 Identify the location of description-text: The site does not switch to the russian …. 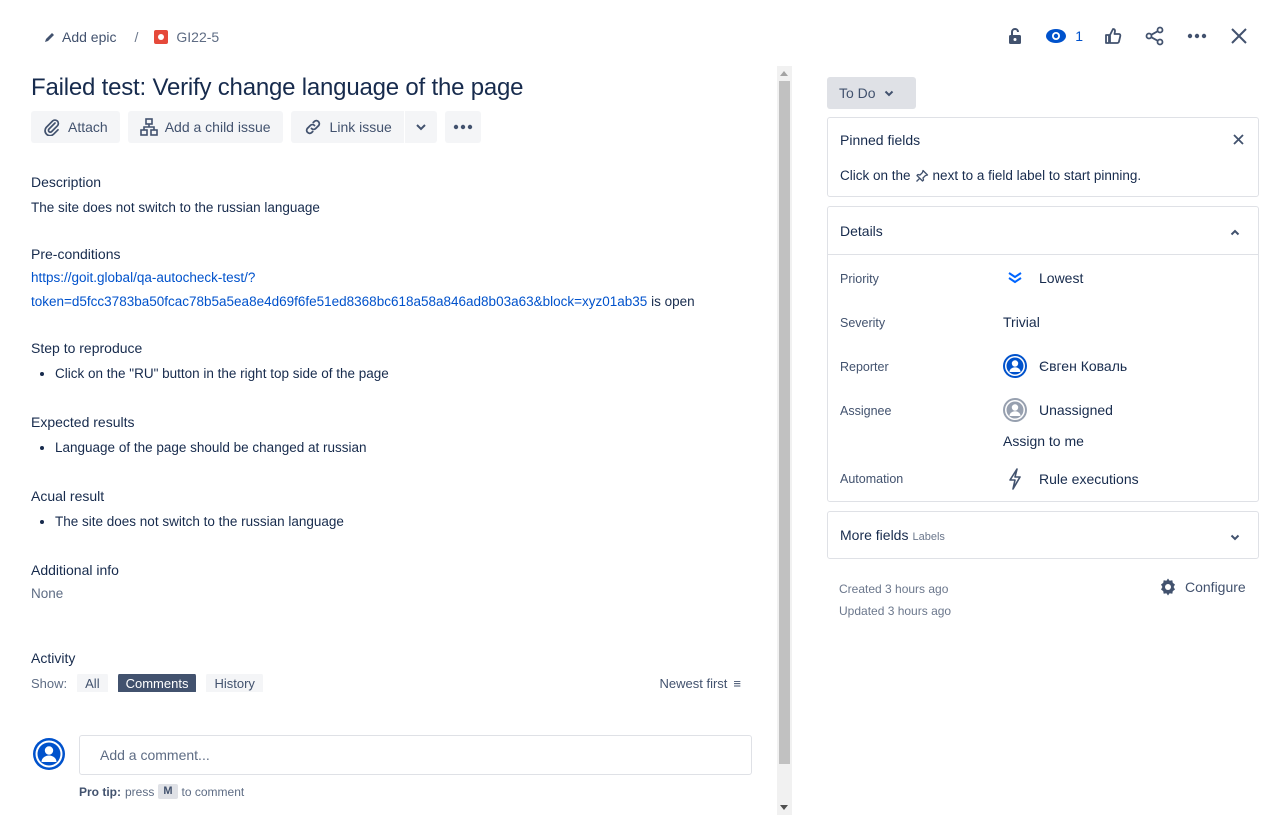
(401, 208).